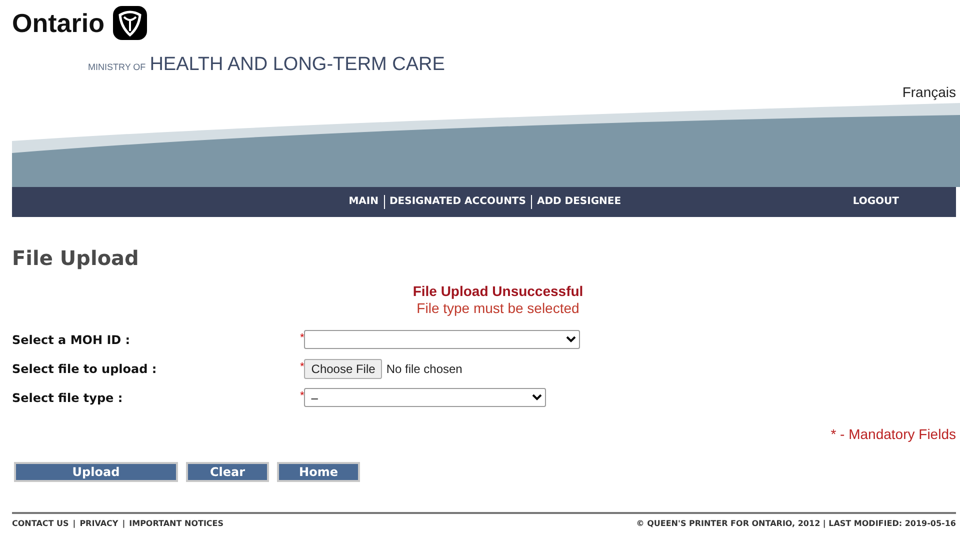 The height and width of the screenshot is (547, 960). What do you see at coordinates (130, 23) in the screenshot?
I see `trillium-logo-icon` at bounding box center [130, 23].